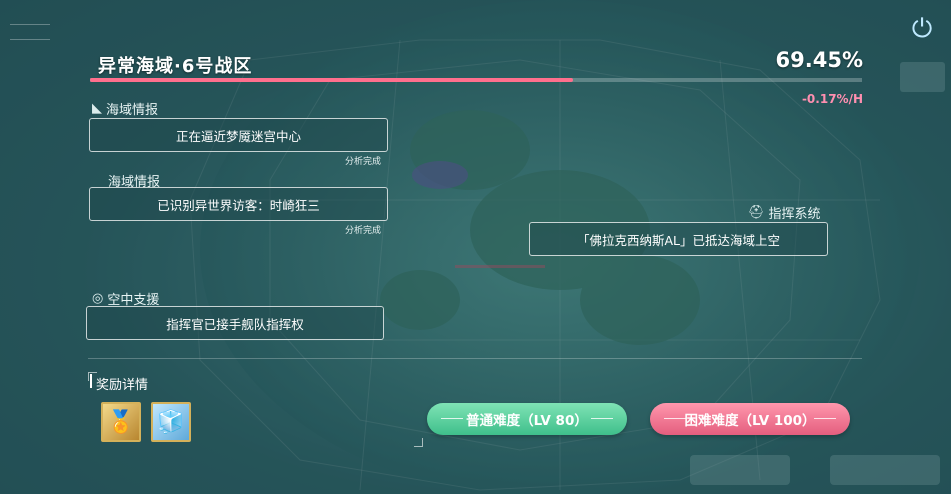 This screenshot has width=951, height=494. I want to click on command-system-label-text: 指挥系统, so click(794, 214).